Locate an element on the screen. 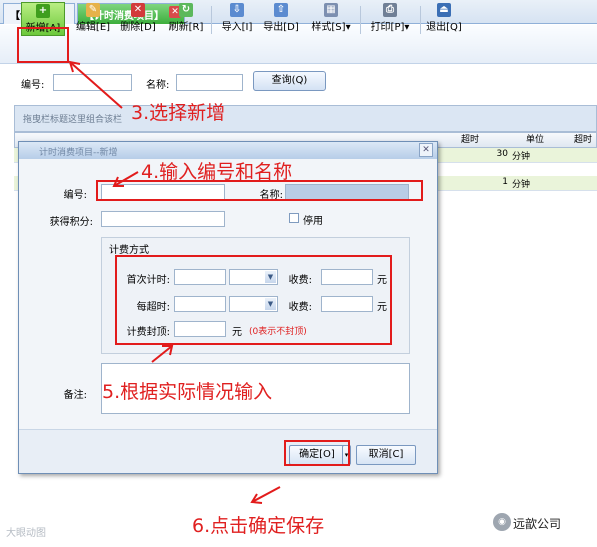  wechat-icon: ◉ is located at coordinates (502, 522).